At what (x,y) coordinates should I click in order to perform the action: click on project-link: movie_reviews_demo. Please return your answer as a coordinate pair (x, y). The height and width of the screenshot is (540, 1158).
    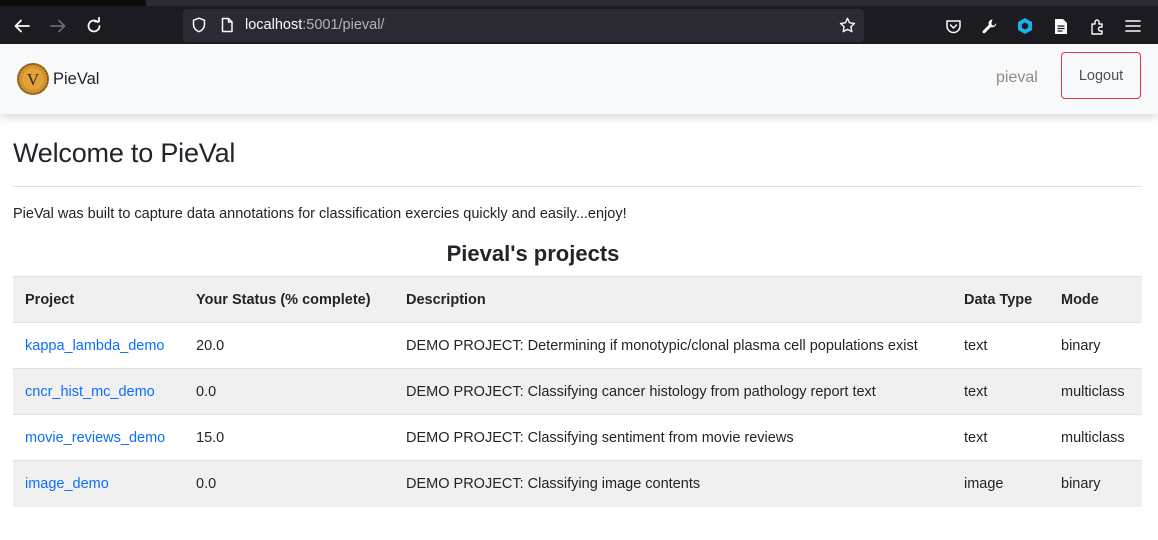
    Looking at the image, I should click on (95, 438).